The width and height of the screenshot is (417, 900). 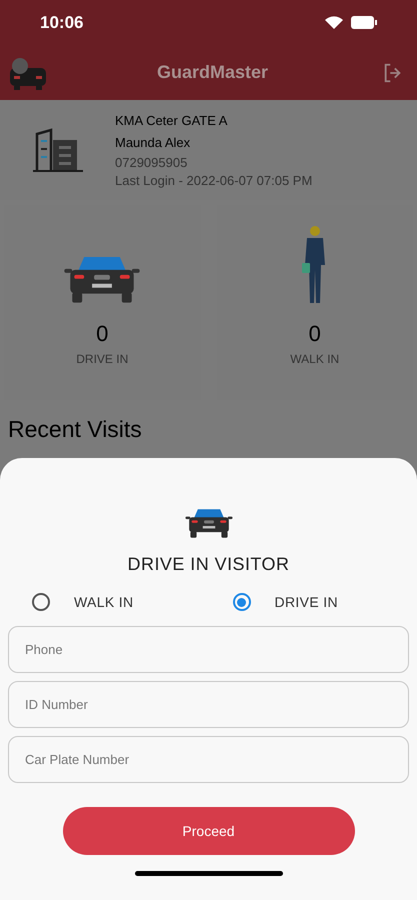 What do you see at coordinates (208, 704) in the screenshot?
I see `input-field: ID Number` at bounding box center [208, 704].